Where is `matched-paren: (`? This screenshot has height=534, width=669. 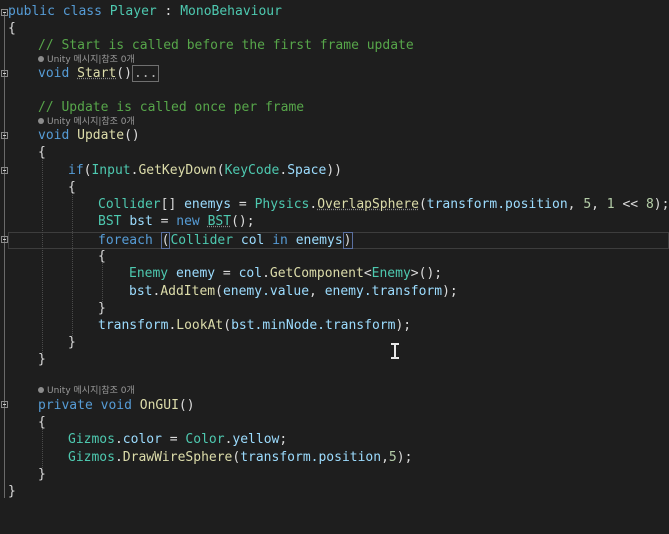 matched-paren: ( is located at coordinates (165, 240).